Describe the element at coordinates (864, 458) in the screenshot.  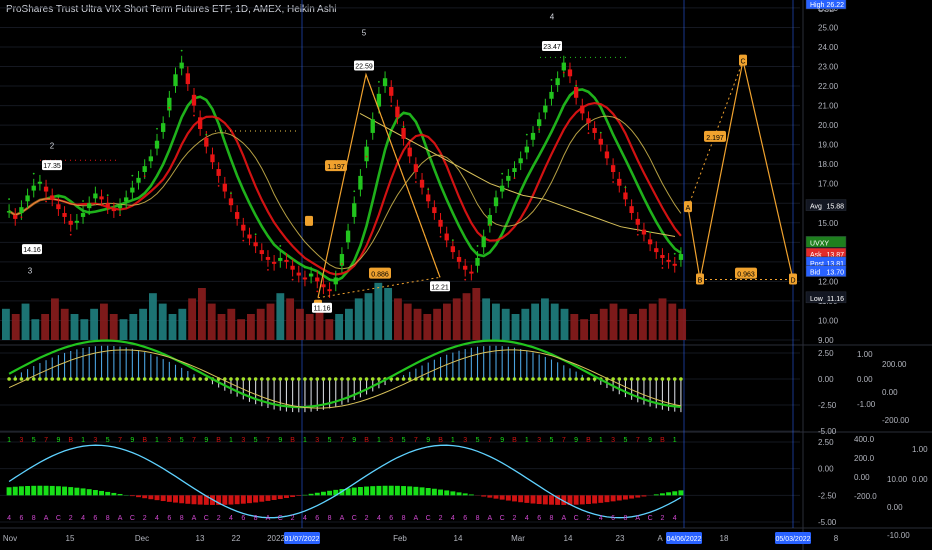
I see `osc2-right-tick: 200.0` at that location.